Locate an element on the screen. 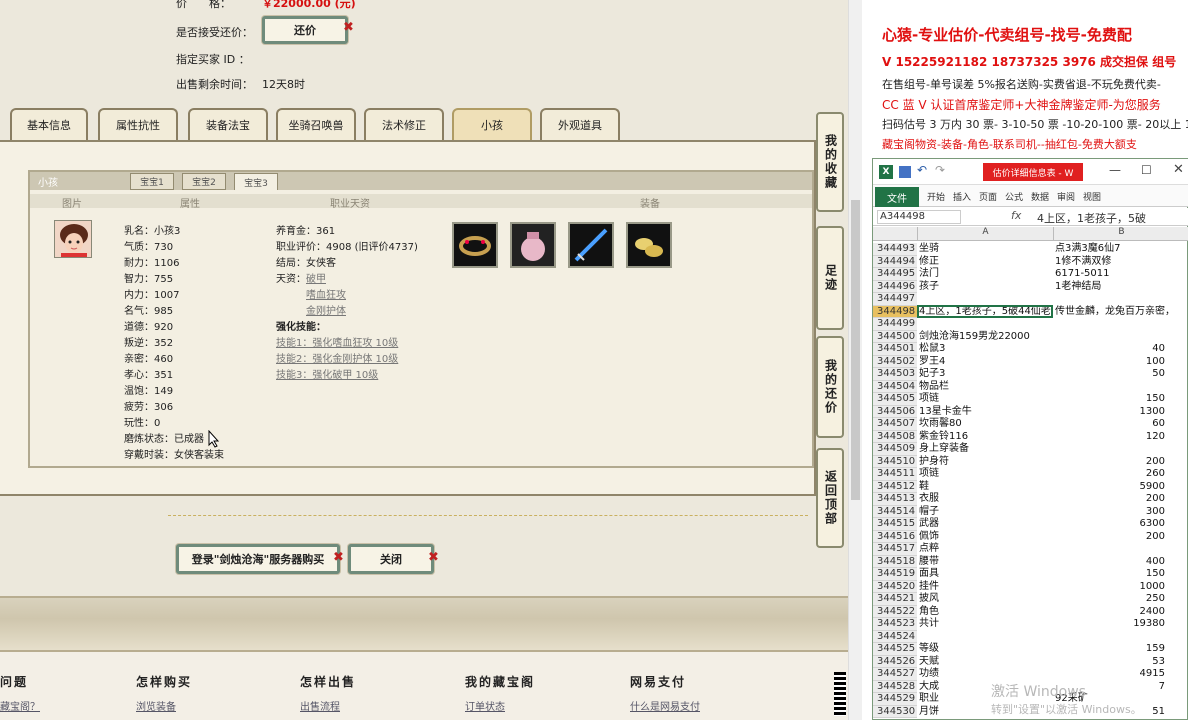  ribbon-tab-review: 审阅 is located at coordinates (1066, 196).